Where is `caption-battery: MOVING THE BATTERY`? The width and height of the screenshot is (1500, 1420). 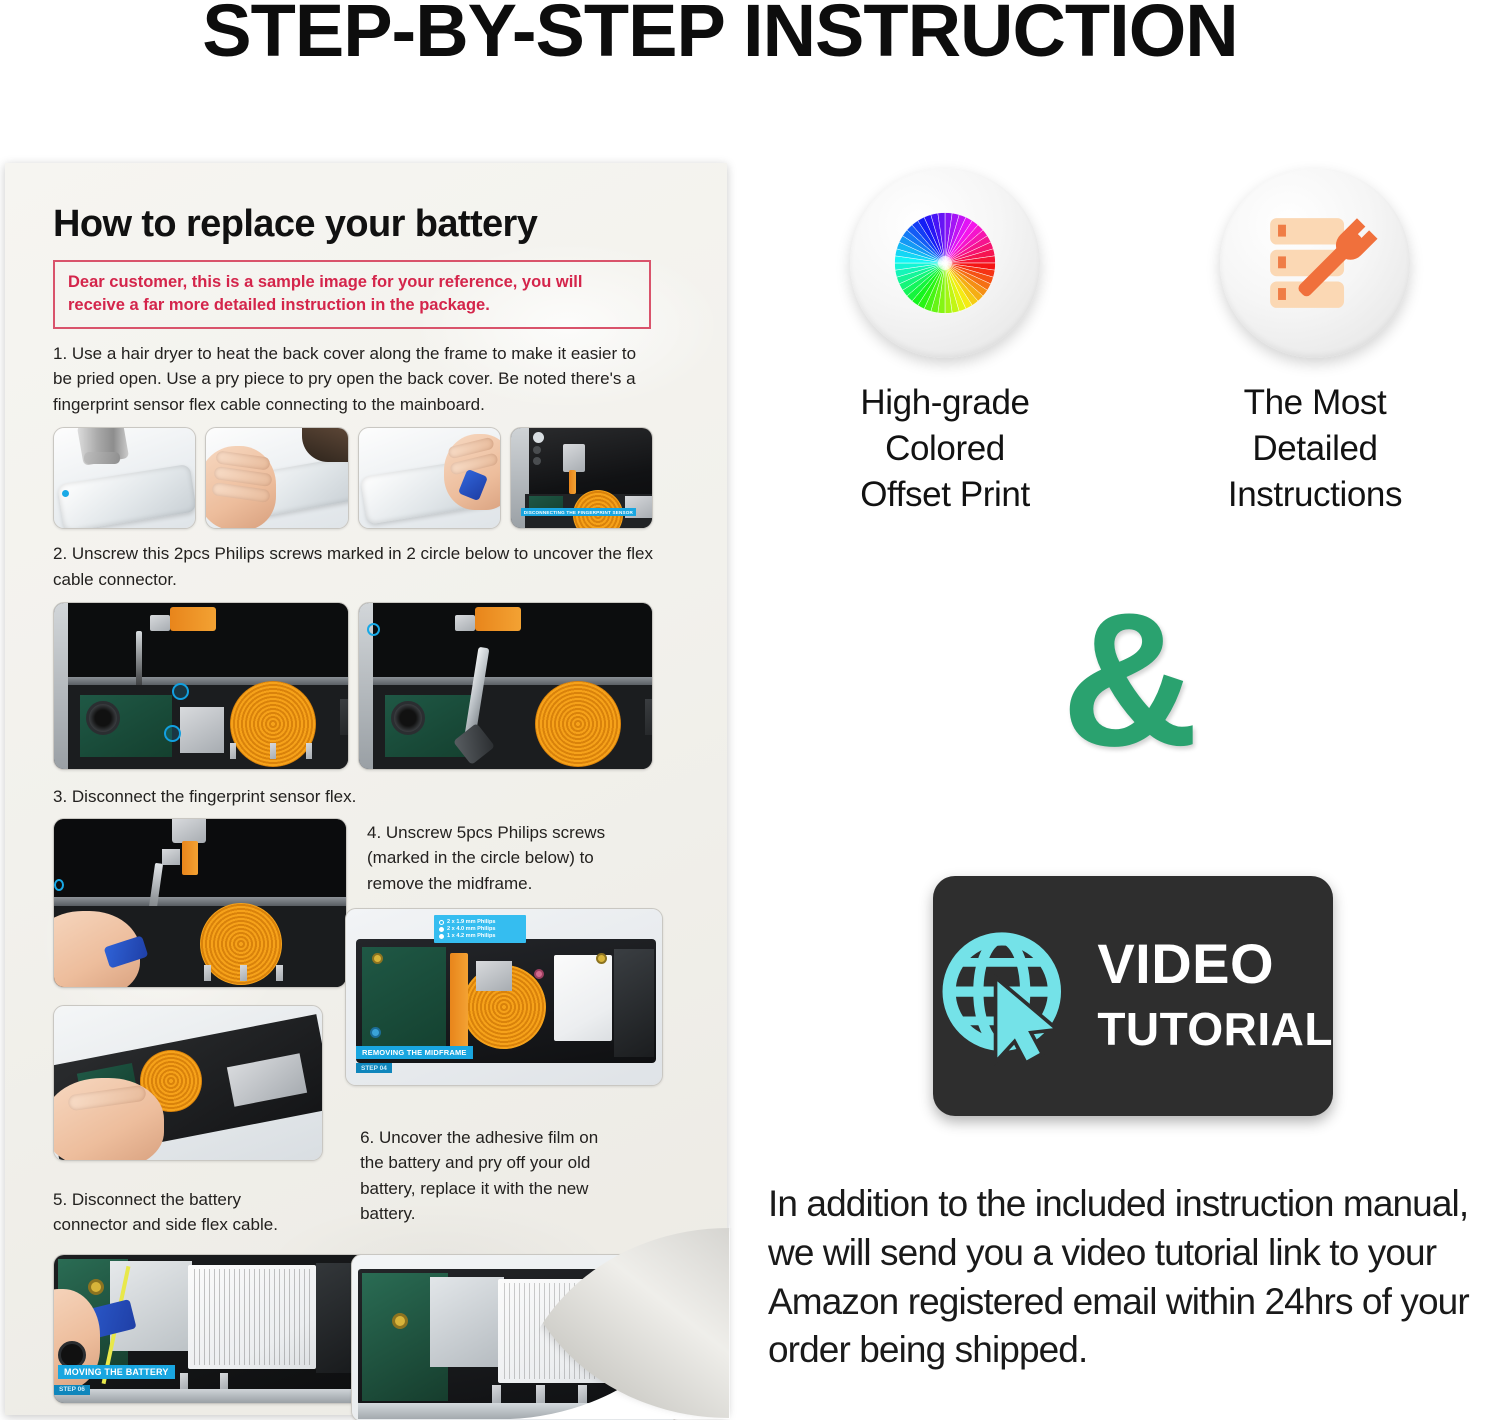
caption-battery: MOVING THE BATTERY is located at coordinates (116, 1371).